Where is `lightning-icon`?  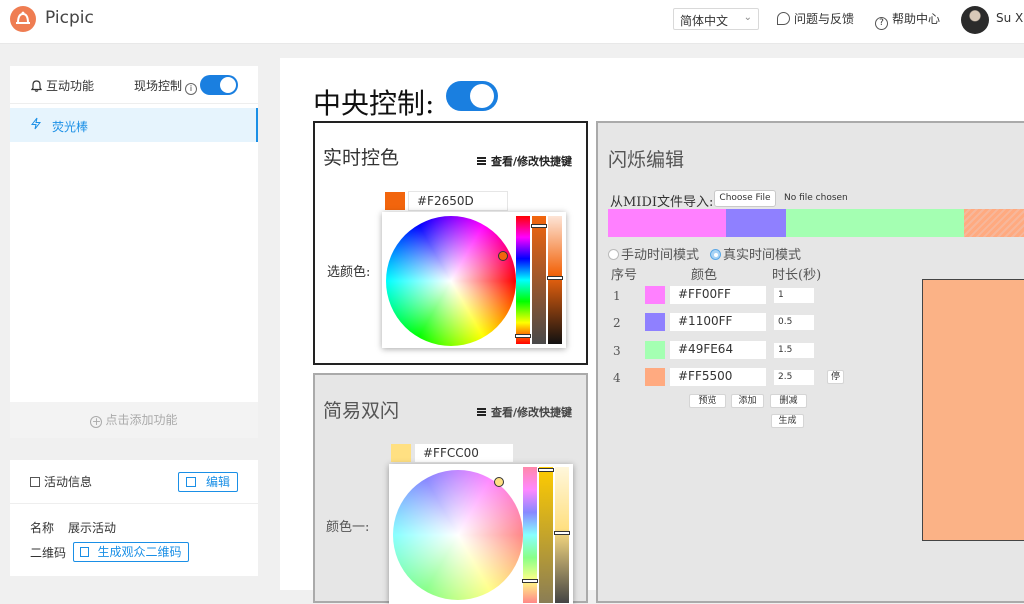 lightning-icon is located at coordinates (36, 125).